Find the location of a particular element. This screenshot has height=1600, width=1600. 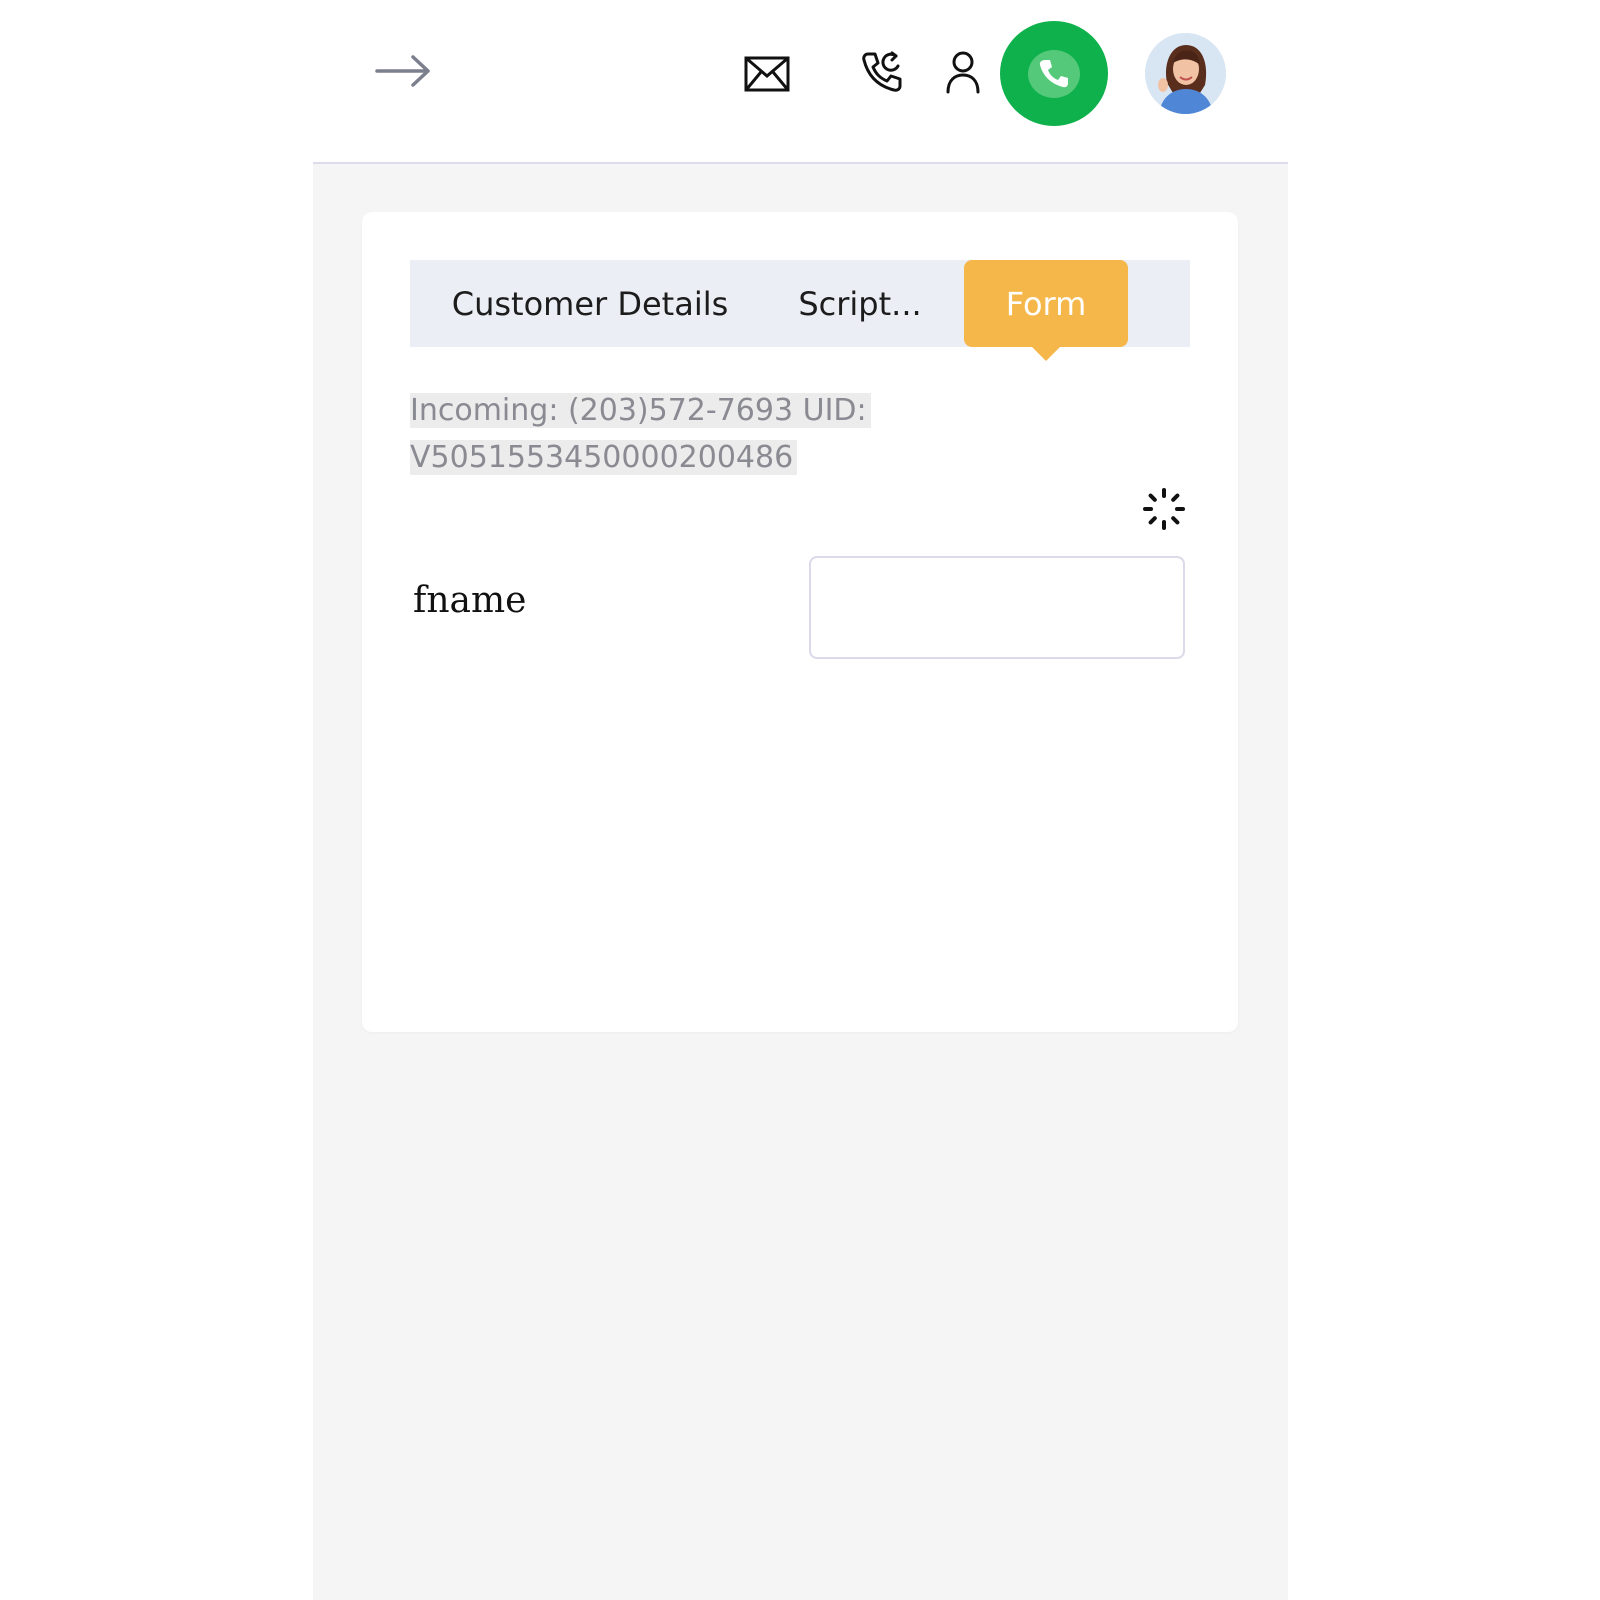

phone-icon is located at coordinates (1054, 73).